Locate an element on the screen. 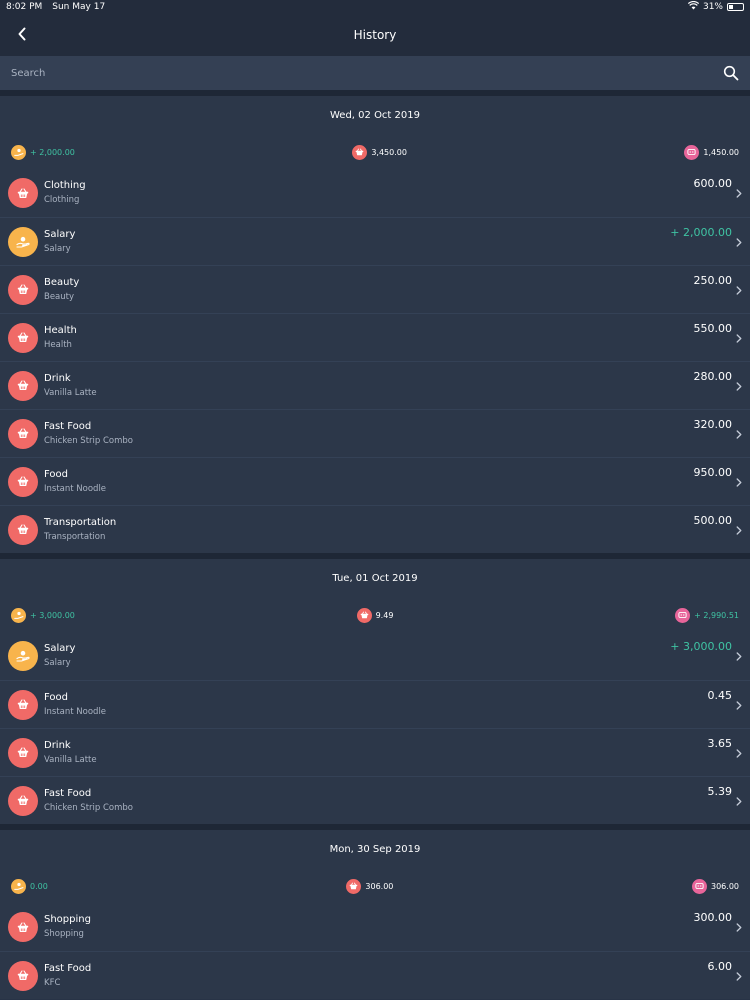  nav-bar: History is located at coordinates (375, 35).